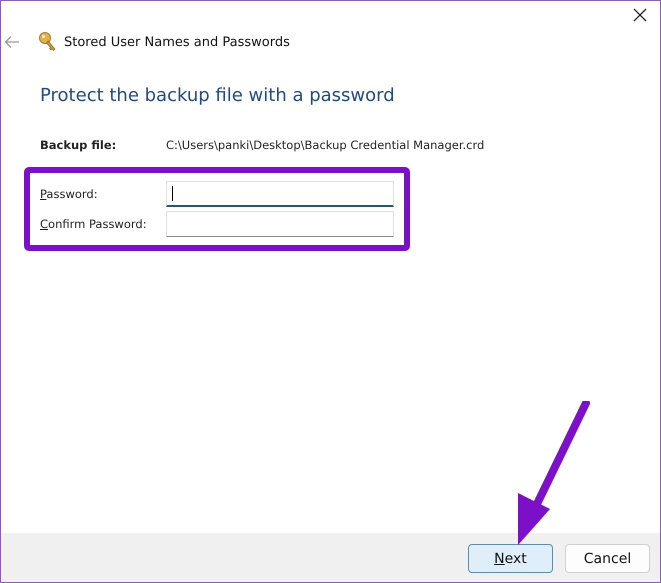 The width and height of the screenshot is (661, 583). I want to click on field-label: Confirm Password:, so click(94, 224).